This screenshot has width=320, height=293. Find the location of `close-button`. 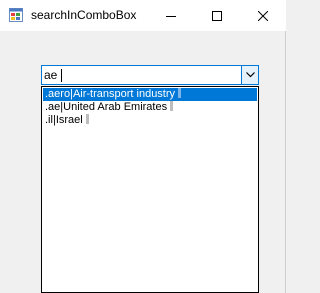

close-button is located at coordinates (263, 15).